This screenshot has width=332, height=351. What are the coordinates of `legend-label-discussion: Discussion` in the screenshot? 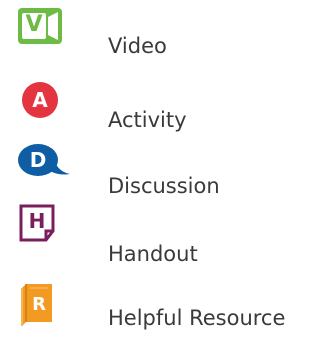 It's located at (164, 186).